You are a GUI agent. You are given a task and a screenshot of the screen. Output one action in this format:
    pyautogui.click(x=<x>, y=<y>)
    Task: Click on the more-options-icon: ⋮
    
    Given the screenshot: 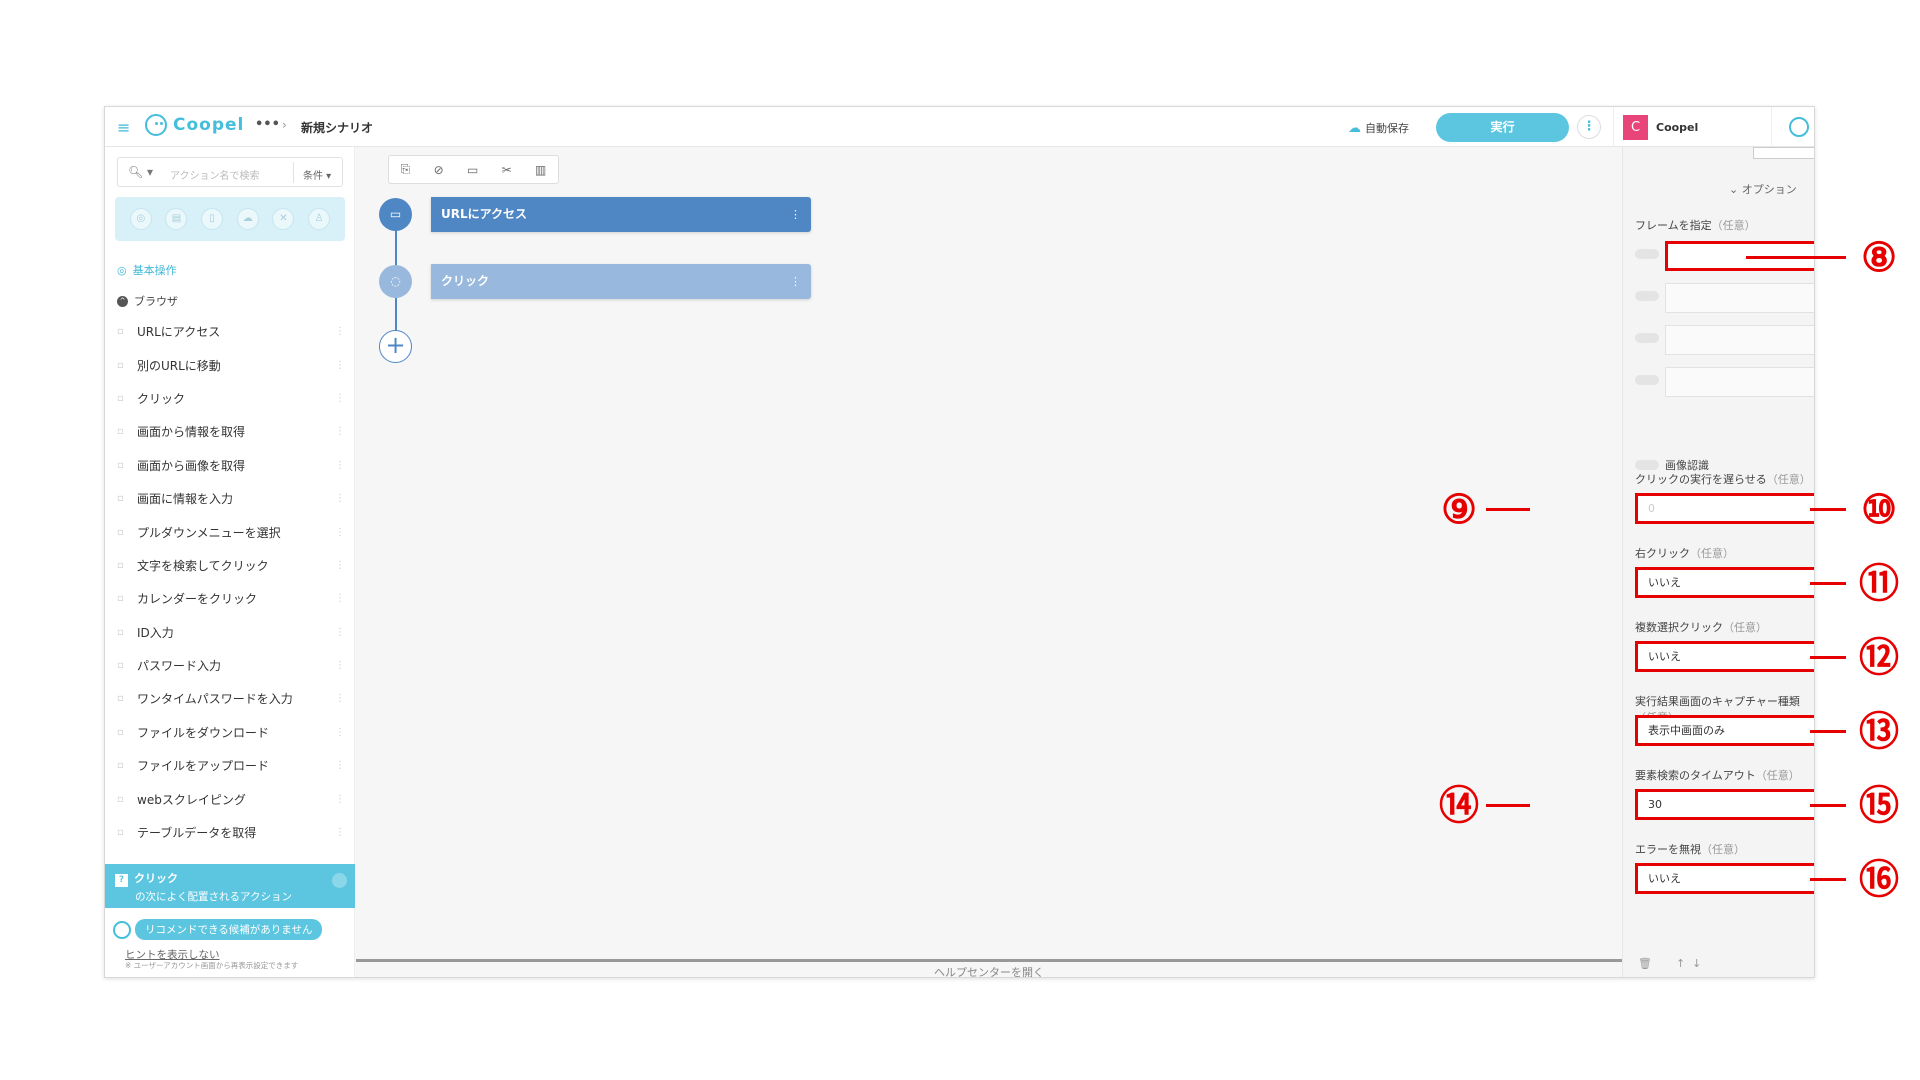 What is the action you would take?
    pyautogui.click(x=1589, y=127)
    